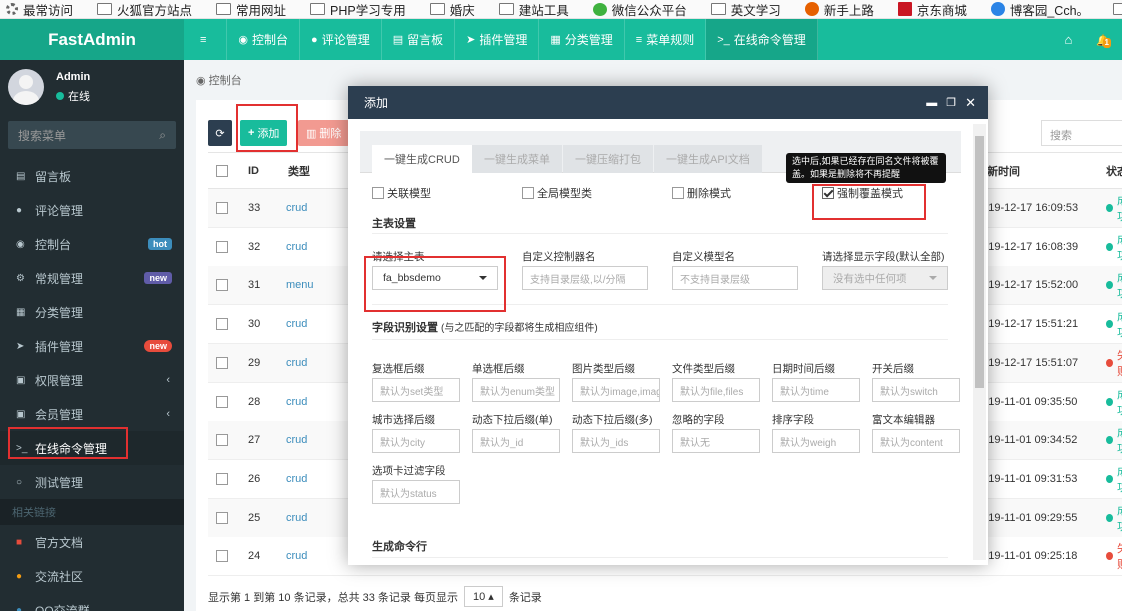  Describe the element at coordinates (637, 9) in the screenshot. I see `bookmark-item: 微信公众平台` at that location.